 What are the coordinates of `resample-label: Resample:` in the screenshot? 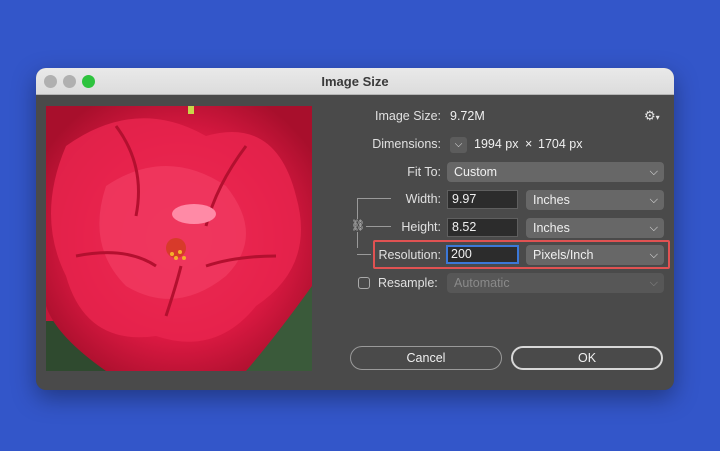 It's located at (408, 283).